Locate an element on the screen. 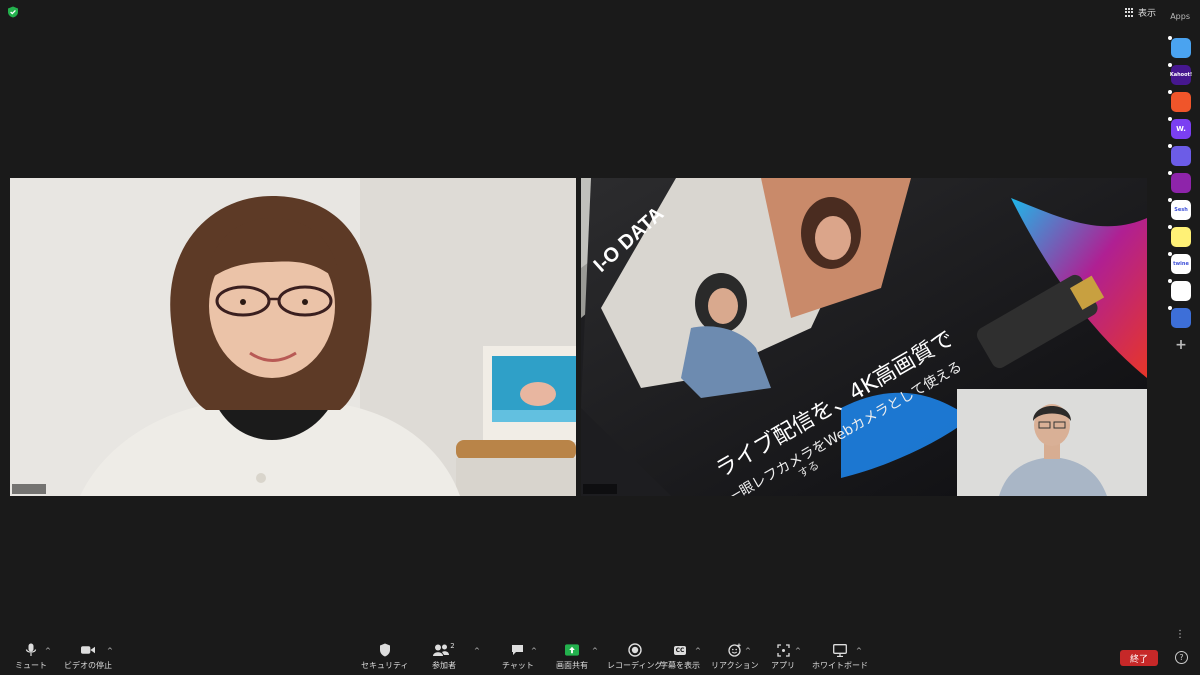 The height and width of the screenshot is (675, 1200). participants-count: 2 is located at coordinates (452, 646).